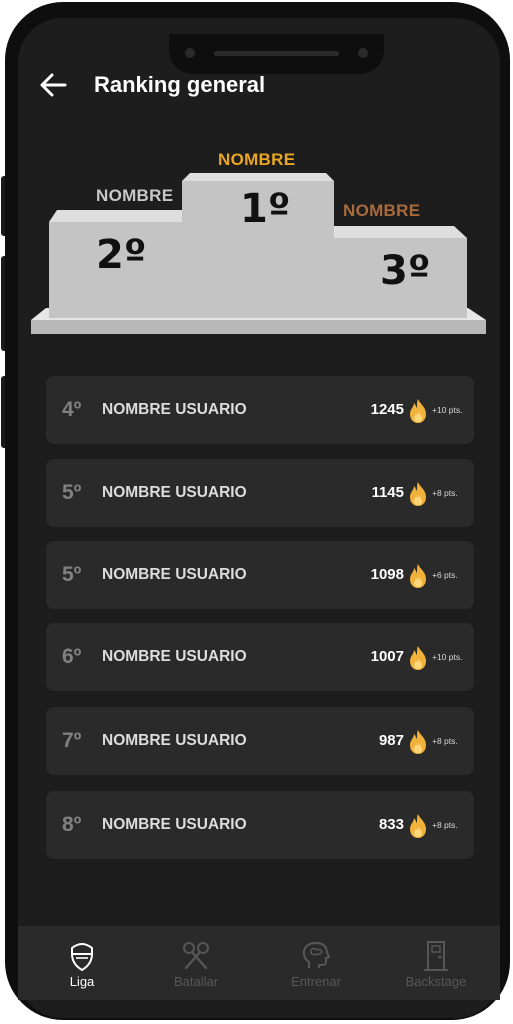  Describe the element at coordinates (391, 824) in the screenshot. I see `row-score: 833` at that location.